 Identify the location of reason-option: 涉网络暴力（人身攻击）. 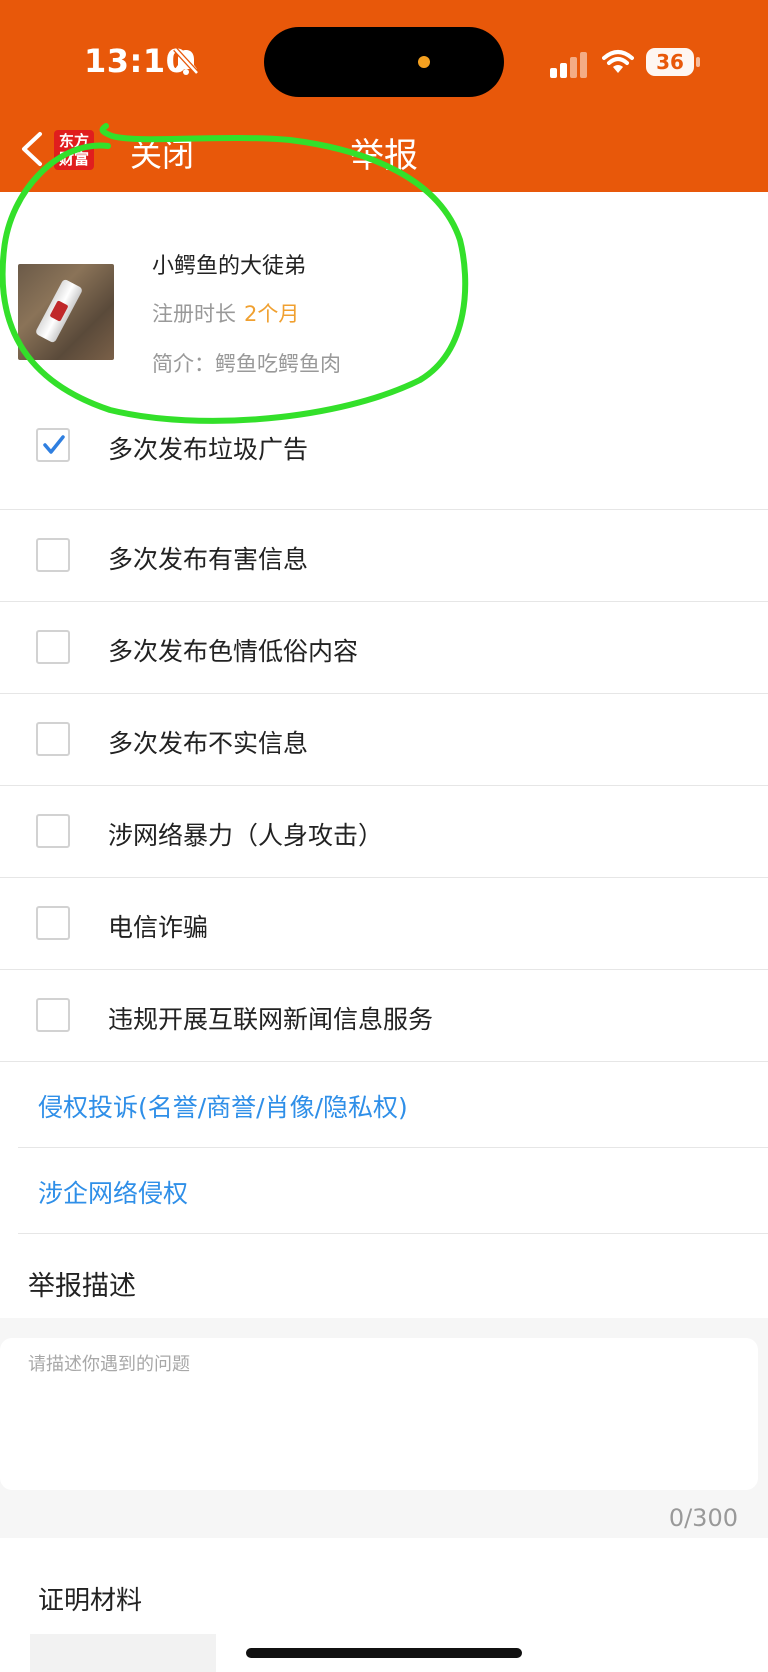
(384, 832).